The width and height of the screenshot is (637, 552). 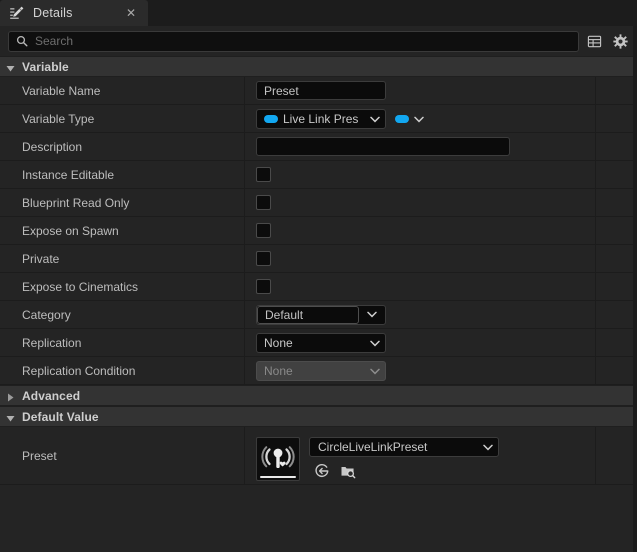 I want to click on variable-type-dropdown: Live Link Pres, so click(x=321, y=118).